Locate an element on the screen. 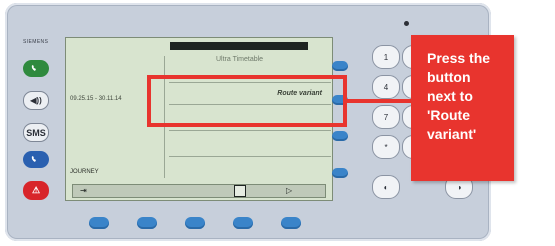  sms-button: SMS is located at coordinates (36, 132).